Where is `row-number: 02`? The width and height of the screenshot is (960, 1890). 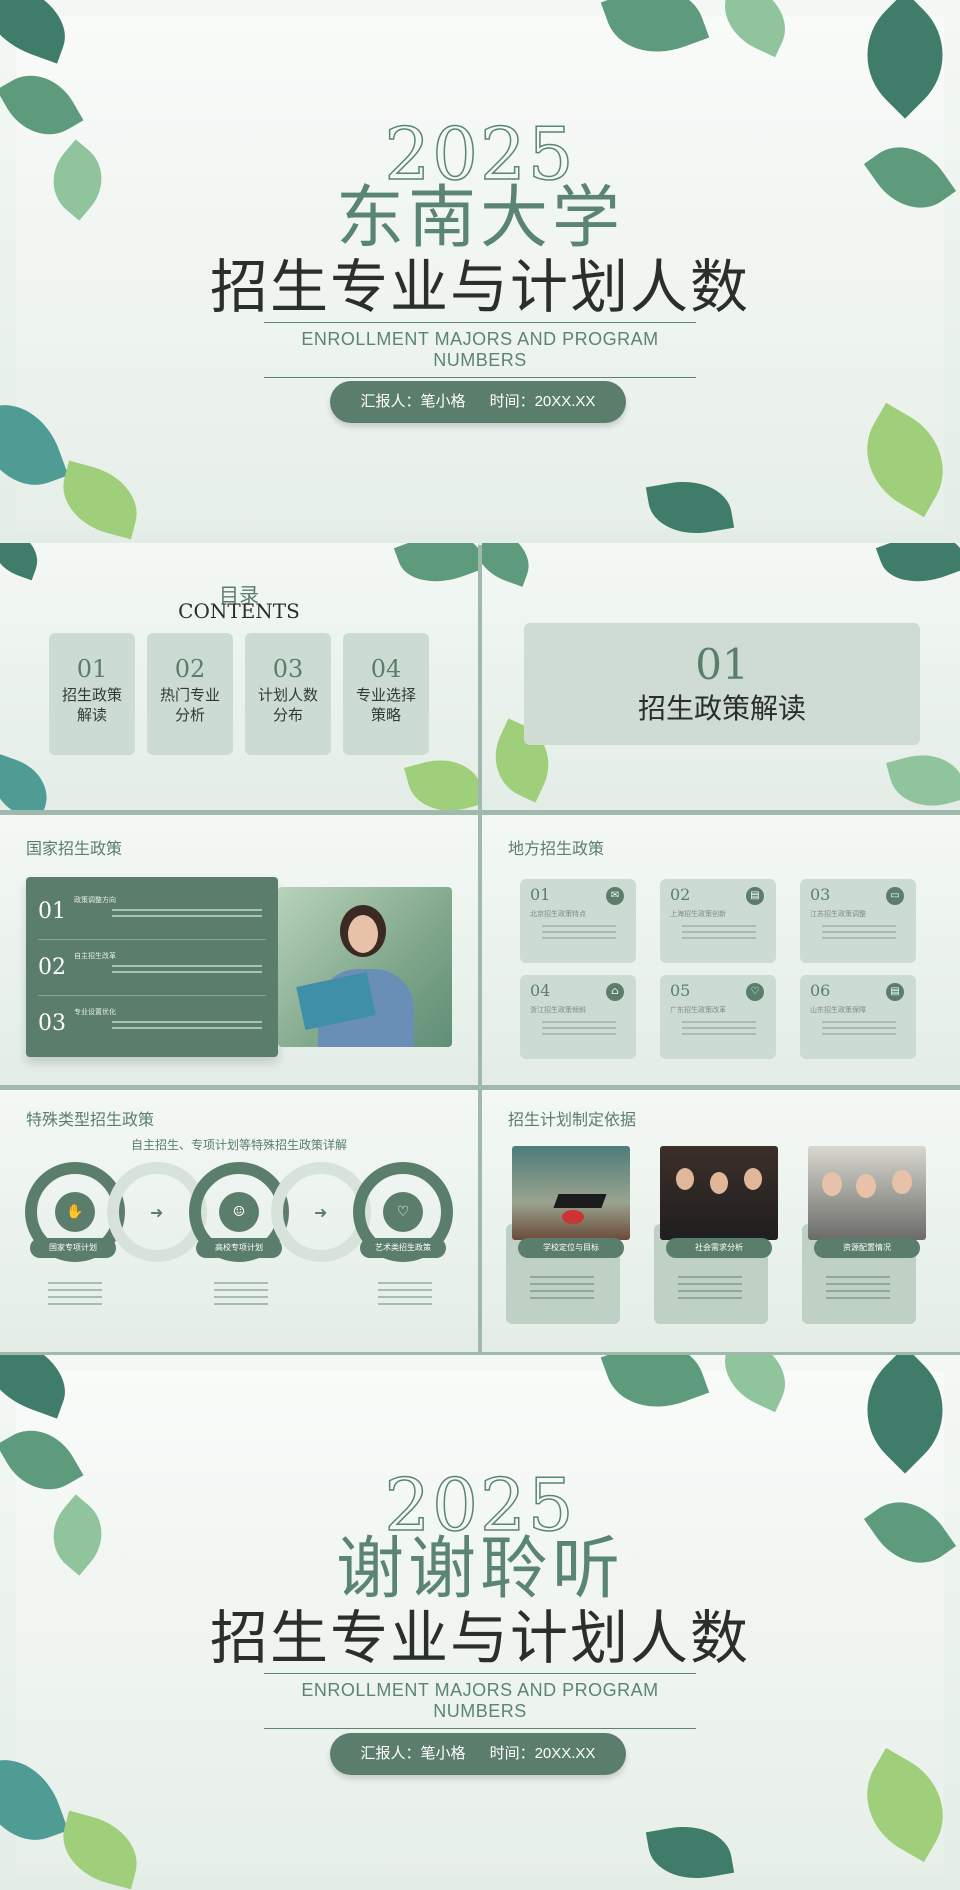
row-number: 02 is located at coordinates (52, 967).